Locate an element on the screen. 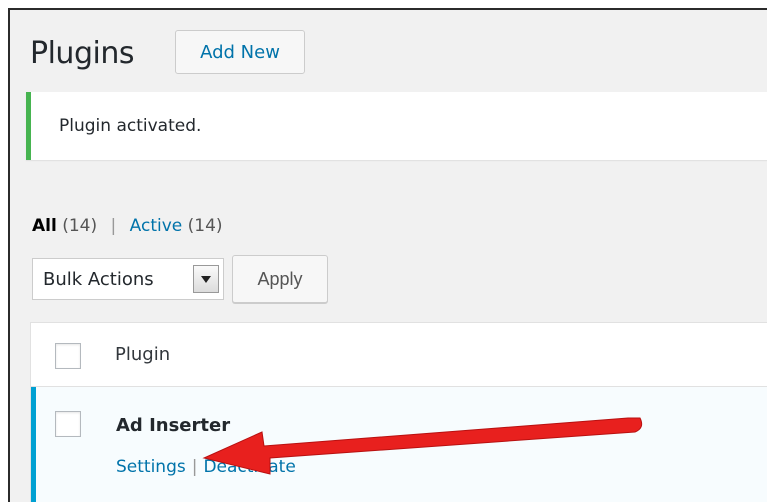 Image resolution: width=767 pixels, height=502 pixels. bulk-actions-value: Bulk Actions is located at coordinates (98, 279).